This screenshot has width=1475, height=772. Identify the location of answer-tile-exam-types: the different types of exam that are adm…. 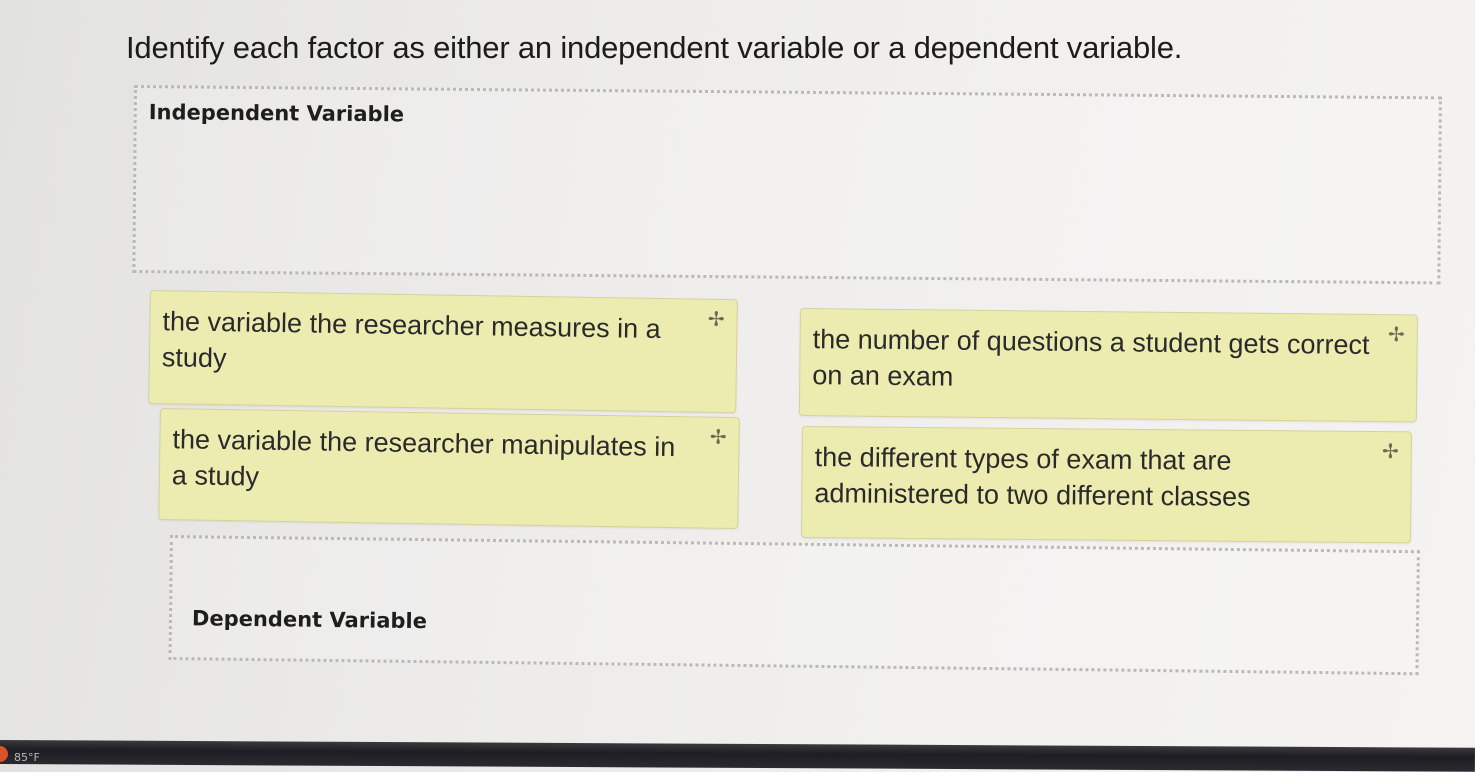
(1106, 485).